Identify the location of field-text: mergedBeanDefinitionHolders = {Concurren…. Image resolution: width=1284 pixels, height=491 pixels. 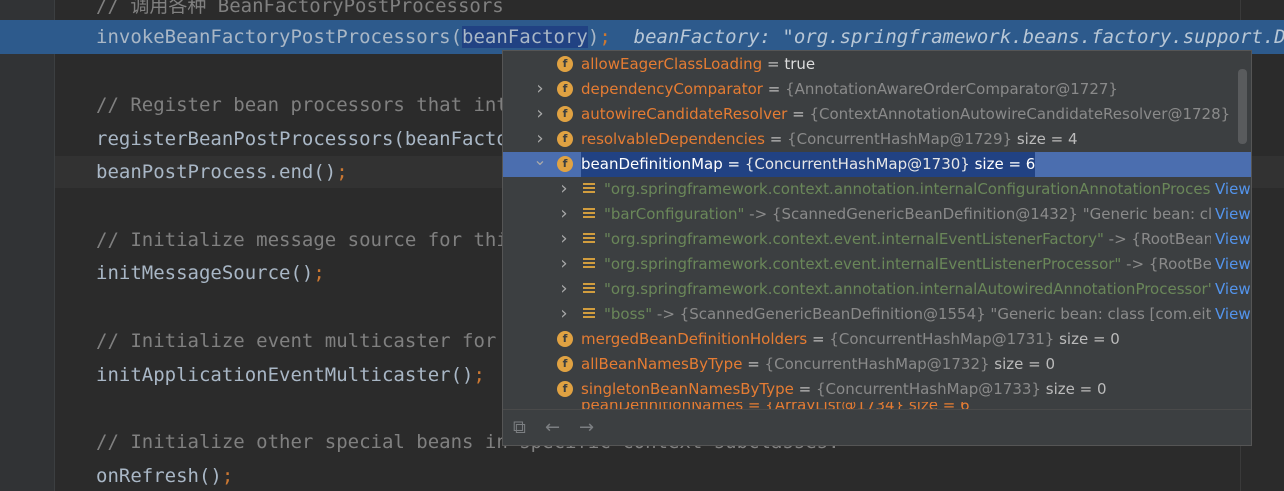
(850, 339).